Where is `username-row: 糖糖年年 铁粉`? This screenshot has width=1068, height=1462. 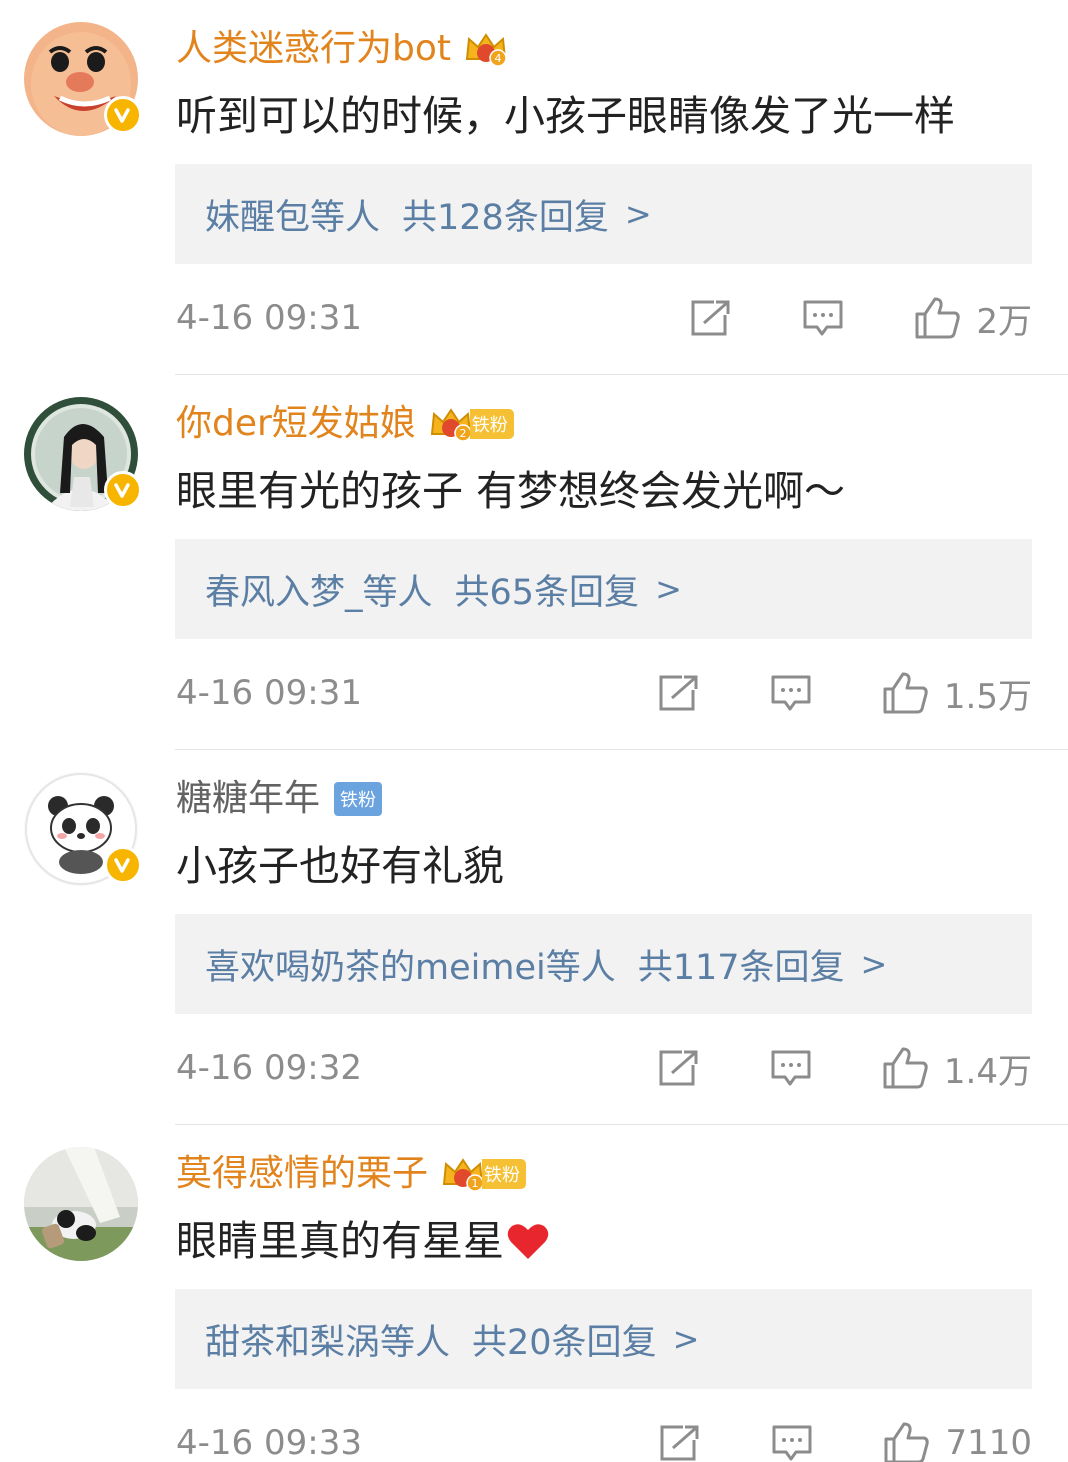 username-row: 糖糖年年 铁粉 is located at coordinates (279, 799).